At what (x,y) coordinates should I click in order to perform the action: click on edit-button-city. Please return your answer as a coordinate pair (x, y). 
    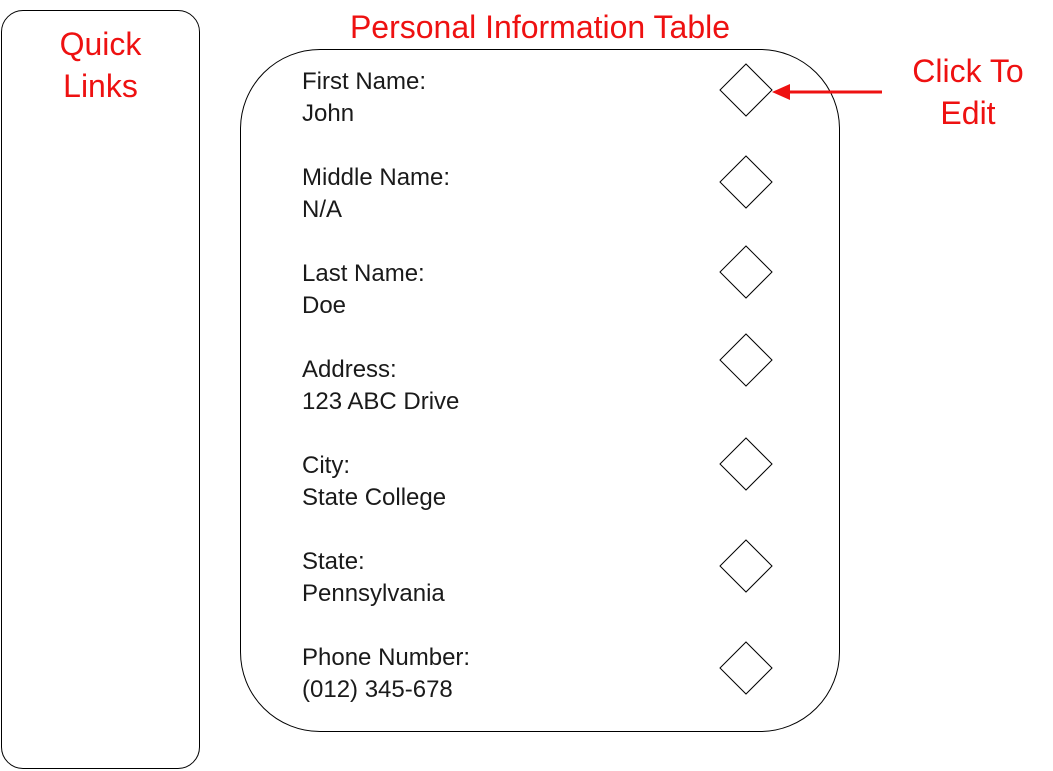
    Looking at the image, I should click on (746, 464).